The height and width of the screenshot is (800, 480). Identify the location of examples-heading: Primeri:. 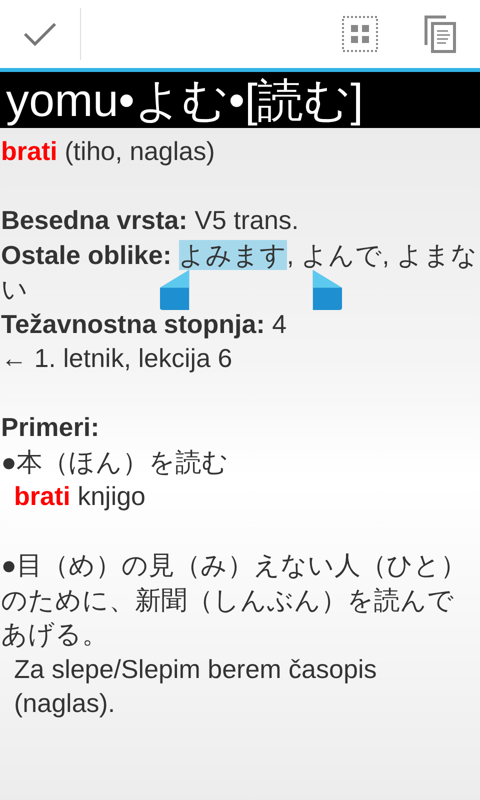
(50, 427).